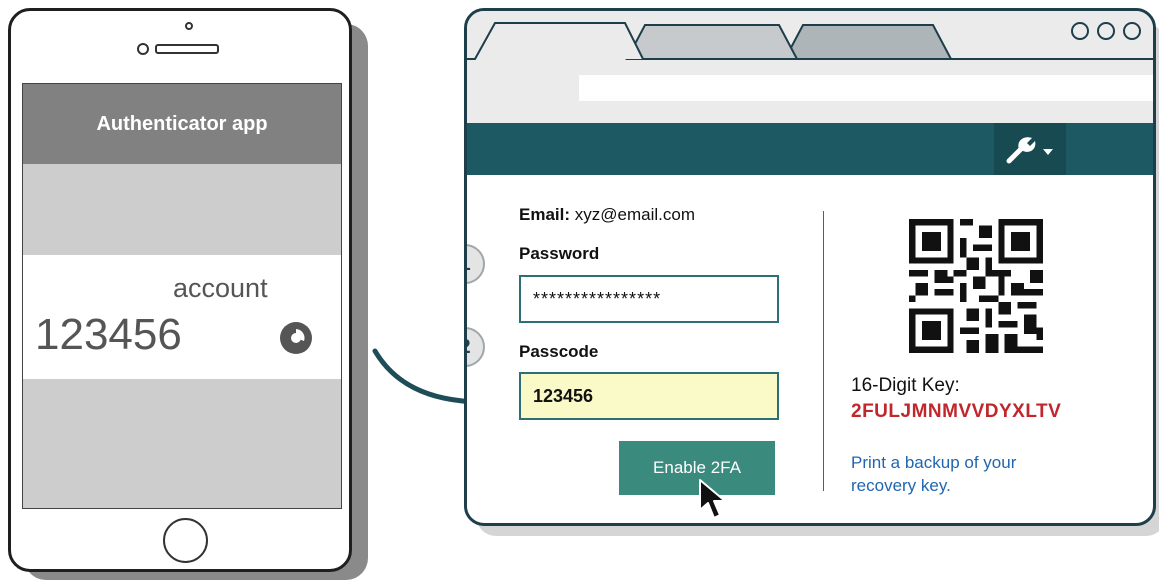  Describe the element at coordinates (559, 253) in the screenshot. I see `password-label: Password` at that location.